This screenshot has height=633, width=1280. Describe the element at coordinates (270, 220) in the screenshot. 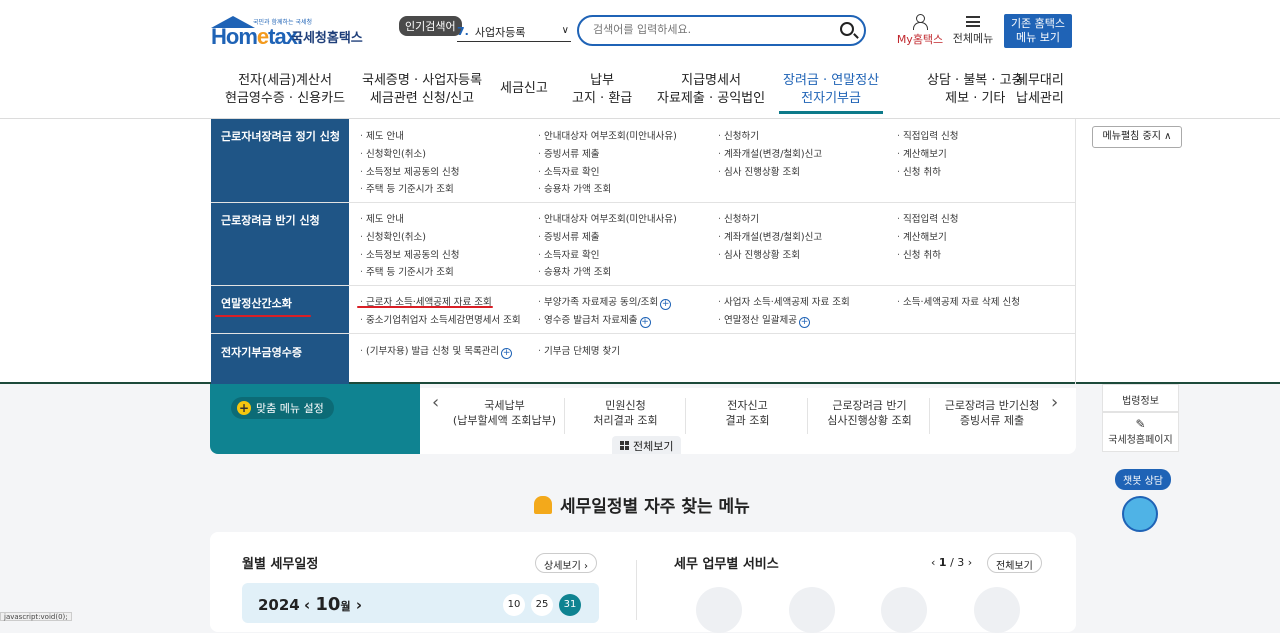

I see `mega-category: 근로장려금 반기 신청` at that location.